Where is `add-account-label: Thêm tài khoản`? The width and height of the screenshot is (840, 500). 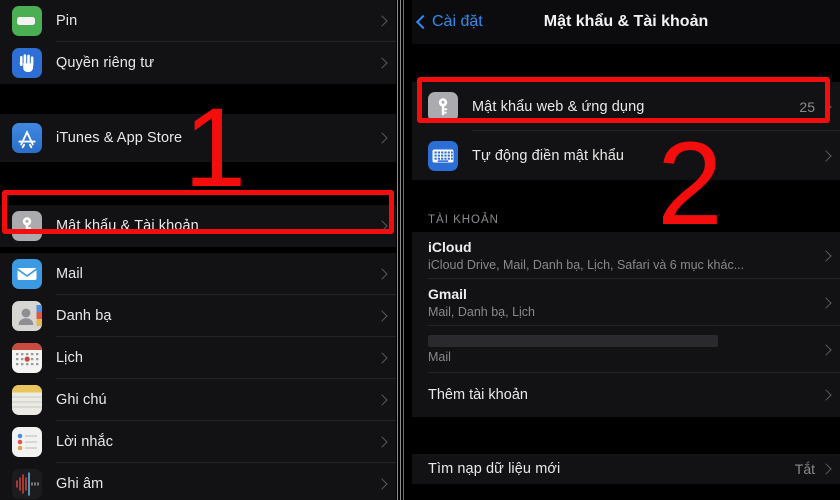 add-account-label: Thêm tài khoản is located at coordinates (478, 395).